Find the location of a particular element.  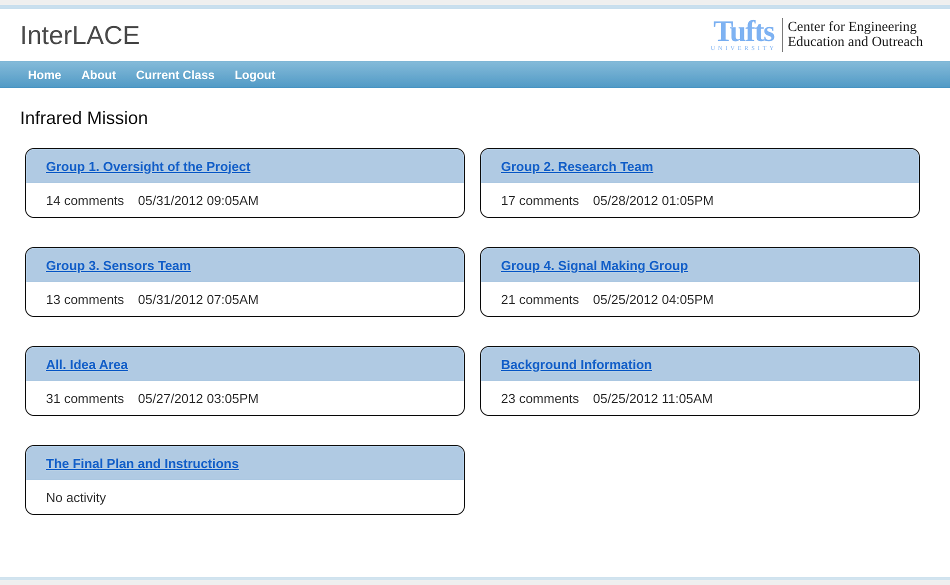

activity-note: No activity is located at coordinates (76, 497).